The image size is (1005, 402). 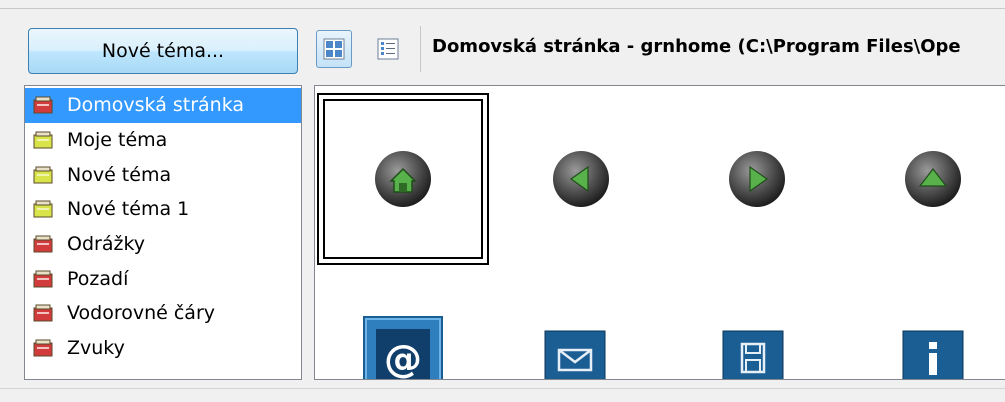 What do you see at coordinates (933, 179) in the screenshot?
I see `up-ball-icon` at bounding box center [933, 179].